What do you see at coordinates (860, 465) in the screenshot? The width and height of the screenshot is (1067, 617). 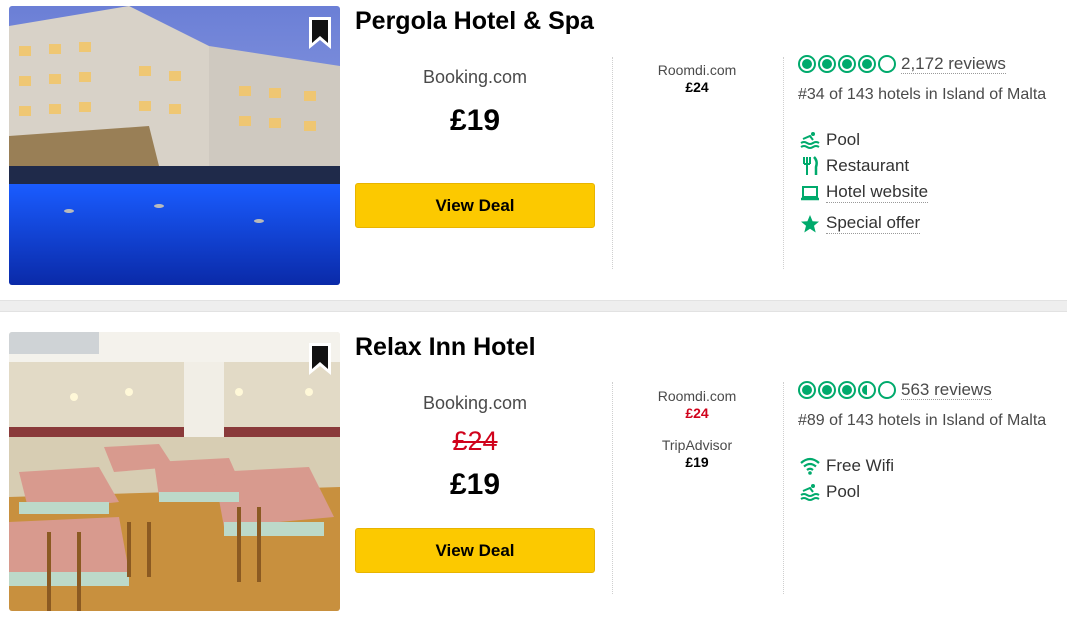 I see `amenity-label: Free Wifi` at bounding box center [860, 465].